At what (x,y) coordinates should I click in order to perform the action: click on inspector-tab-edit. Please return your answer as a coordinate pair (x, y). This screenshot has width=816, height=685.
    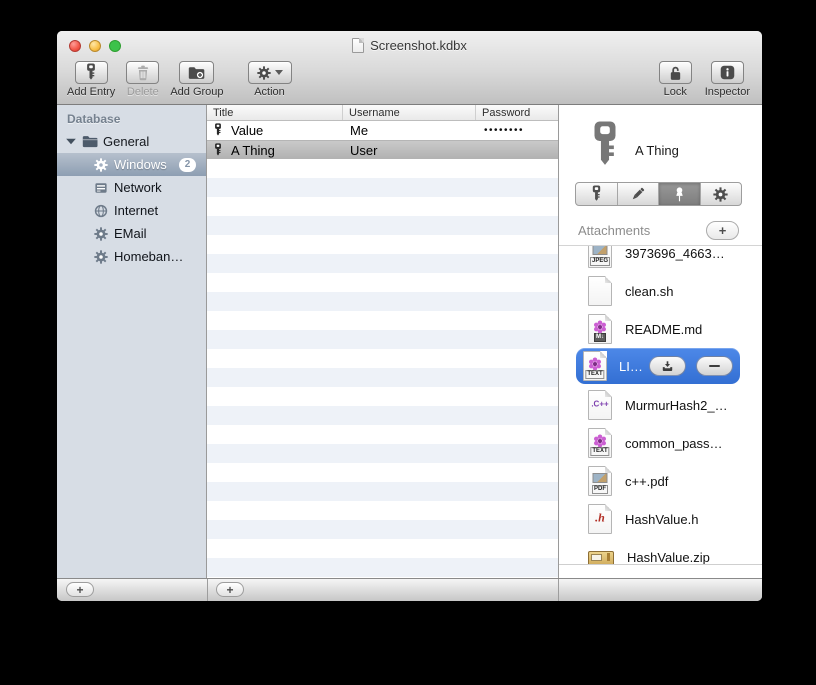
    Looking at the image, I should click on (638, 194).